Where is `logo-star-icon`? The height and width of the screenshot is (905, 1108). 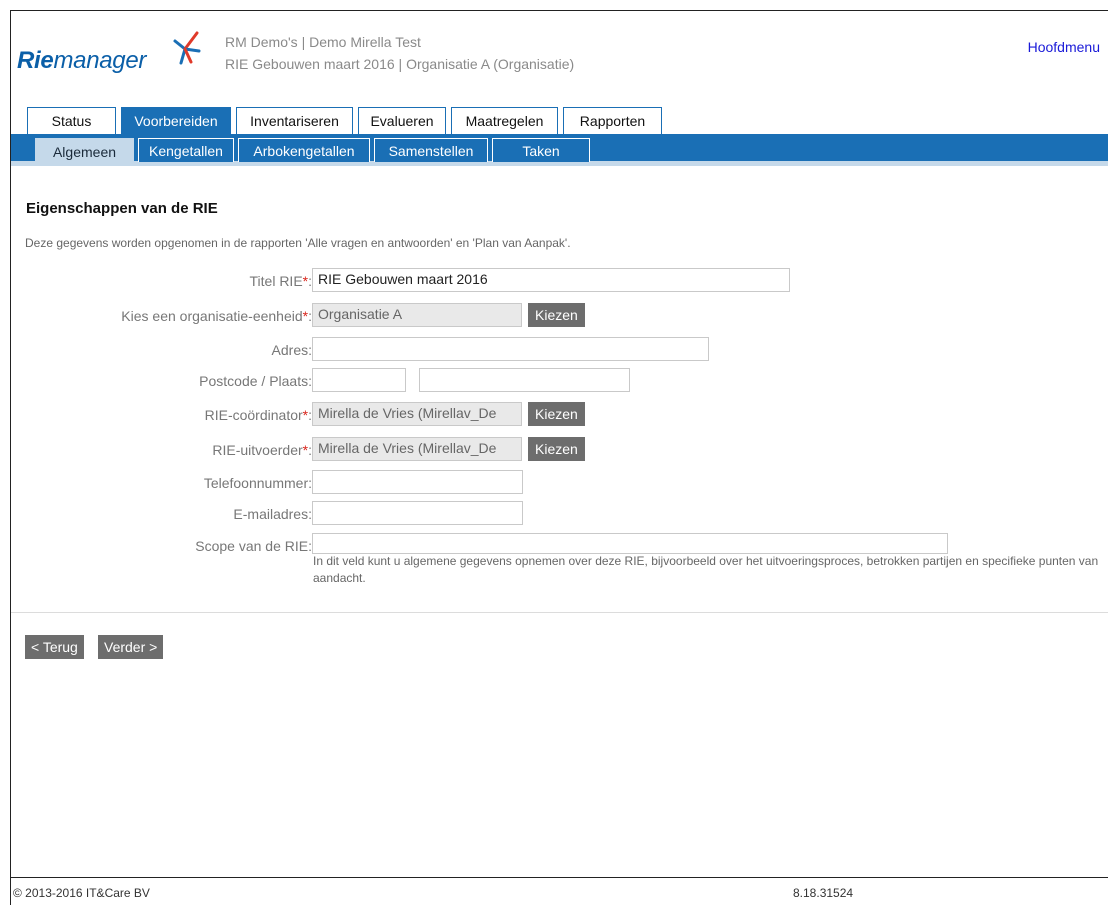
logo-star-icon is located at coordinates (187, 48).